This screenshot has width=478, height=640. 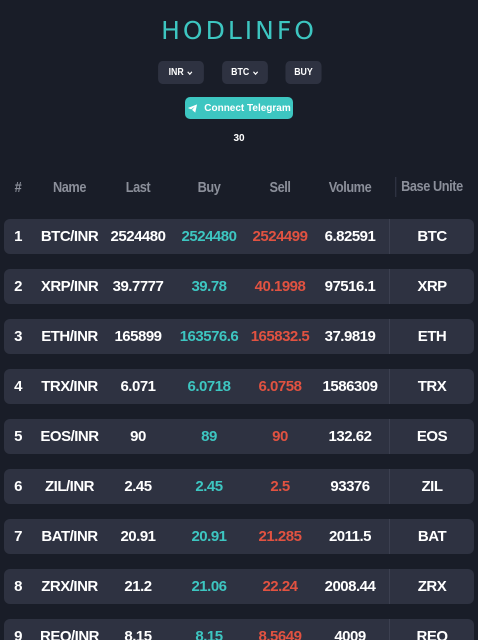 What do you see at coordinates (69, 436) in the screenshot?
I see `row-name: EOS/INR` at bounding box center [69, 436].